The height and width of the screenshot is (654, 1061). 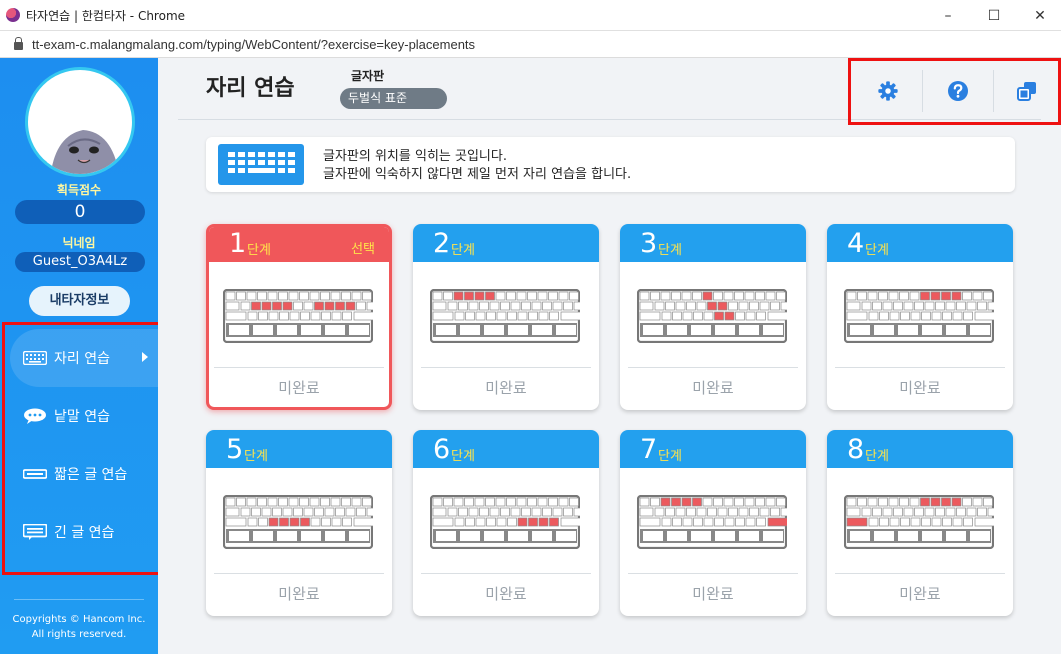 I want to click on my-typing-info-button: 내타자정보, so click(x=79, y=301).